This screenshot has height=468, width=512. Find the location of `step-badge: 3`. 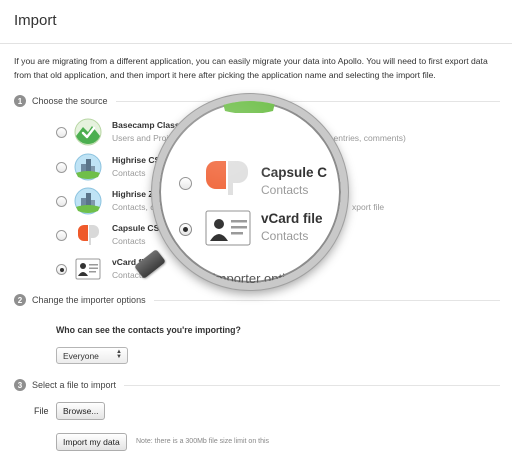

step-badge: 3 is located at coordinates (20, 385).